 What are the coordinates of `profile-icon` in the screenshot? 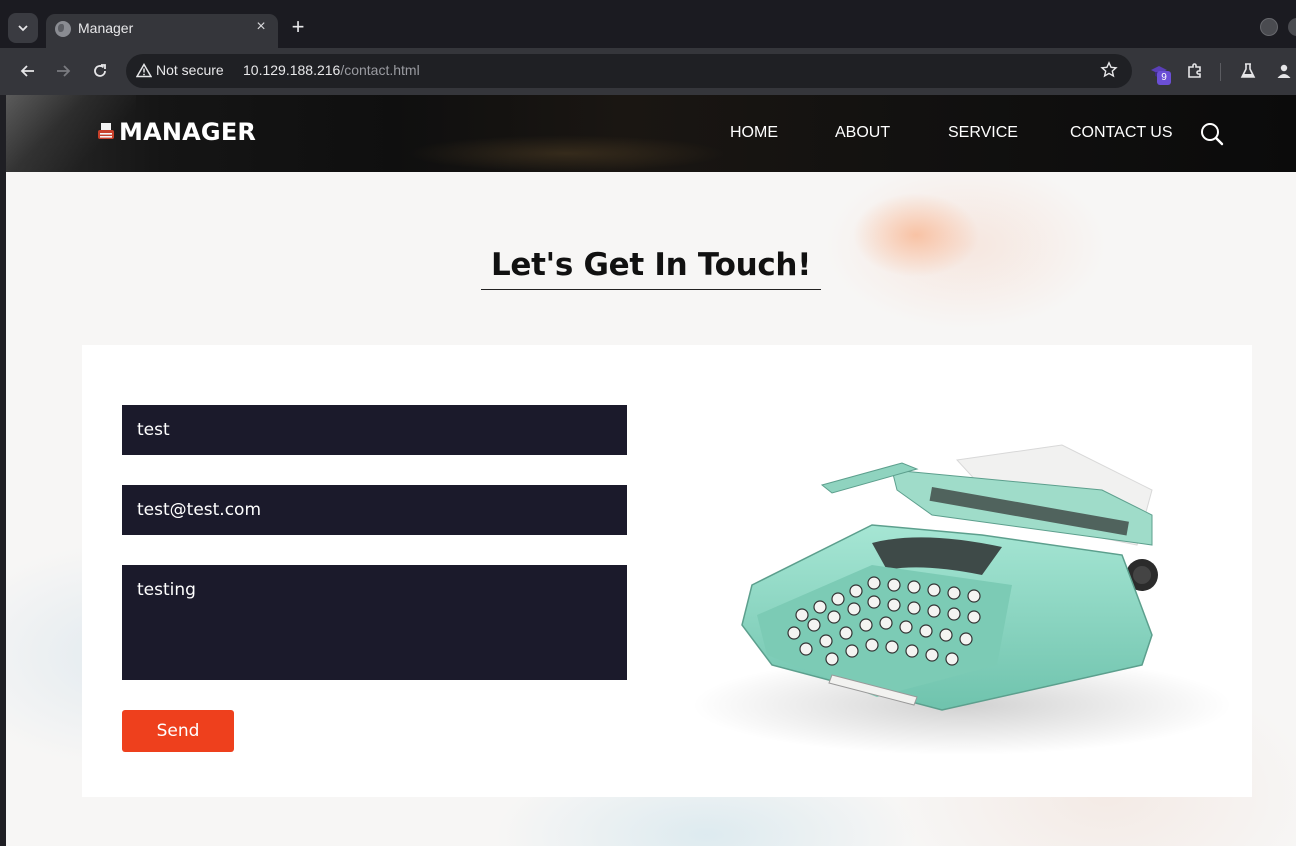 It's located at (1284, 71).